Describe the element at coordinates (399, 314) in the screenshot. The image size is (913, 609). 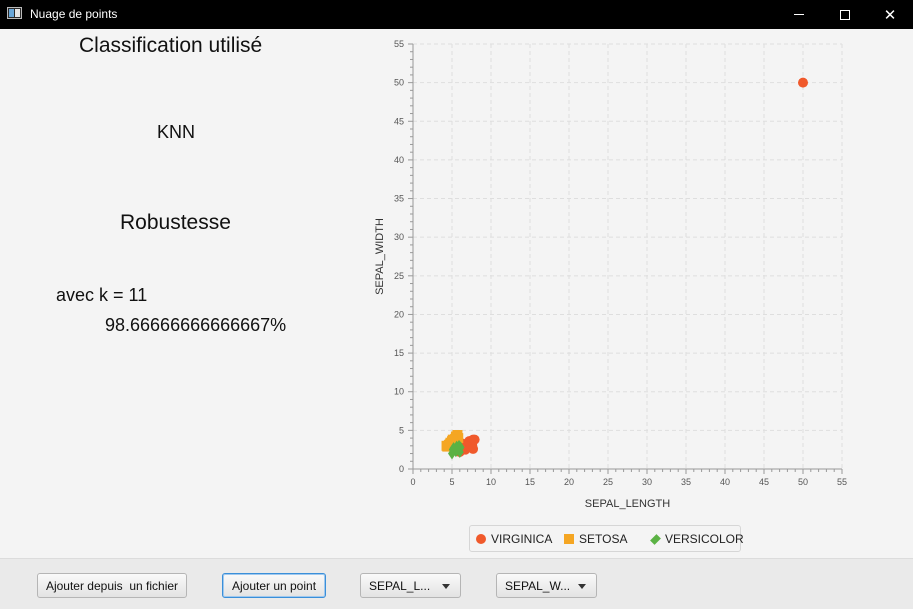
I see `y-tick-label: 20` at that location.